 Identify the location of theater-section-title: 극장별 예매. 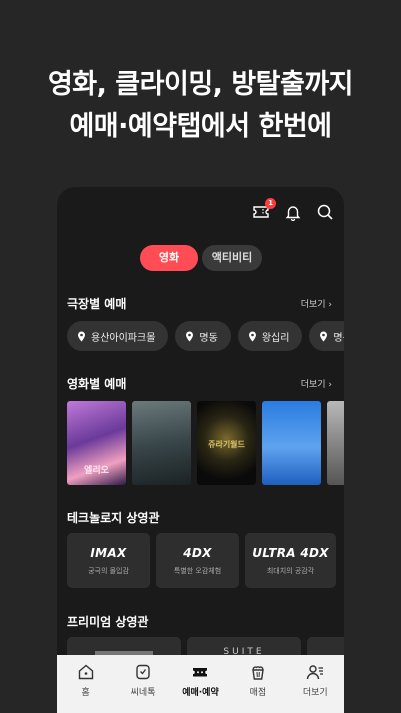
(97, 304).